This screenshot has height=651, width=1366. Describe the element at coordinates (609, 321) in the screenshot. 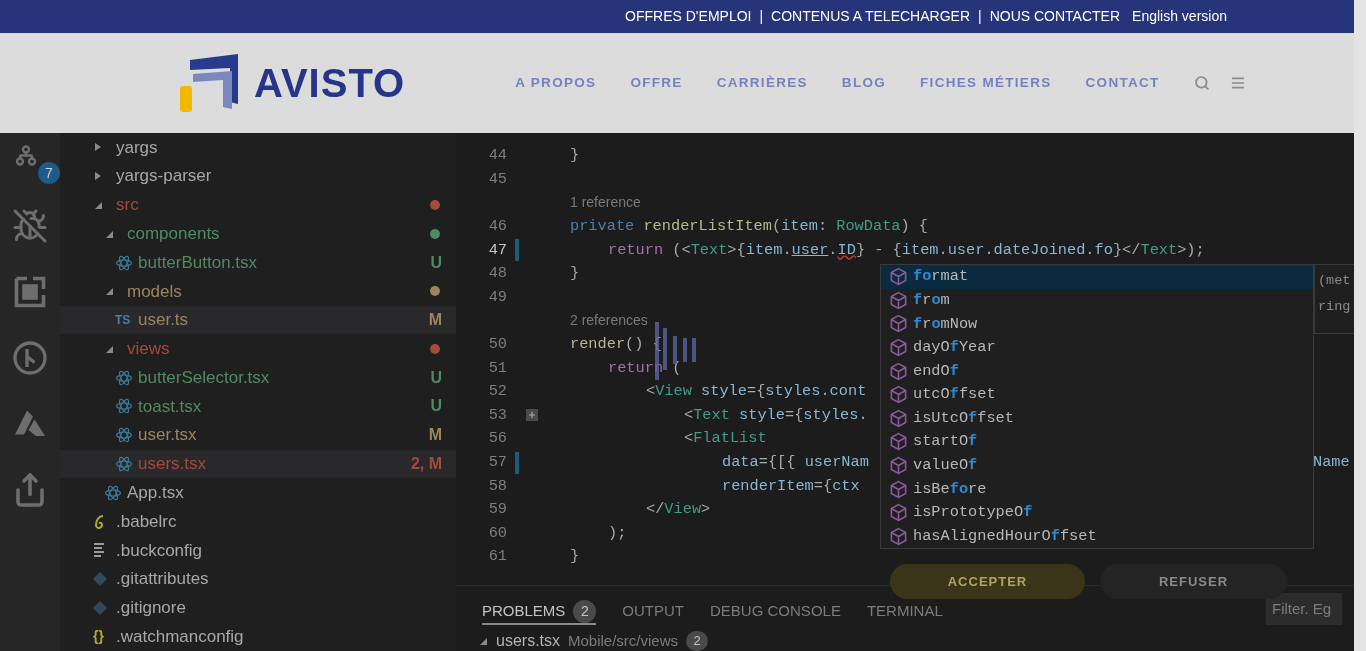

I see `codelens-text: 2 references` at that location.